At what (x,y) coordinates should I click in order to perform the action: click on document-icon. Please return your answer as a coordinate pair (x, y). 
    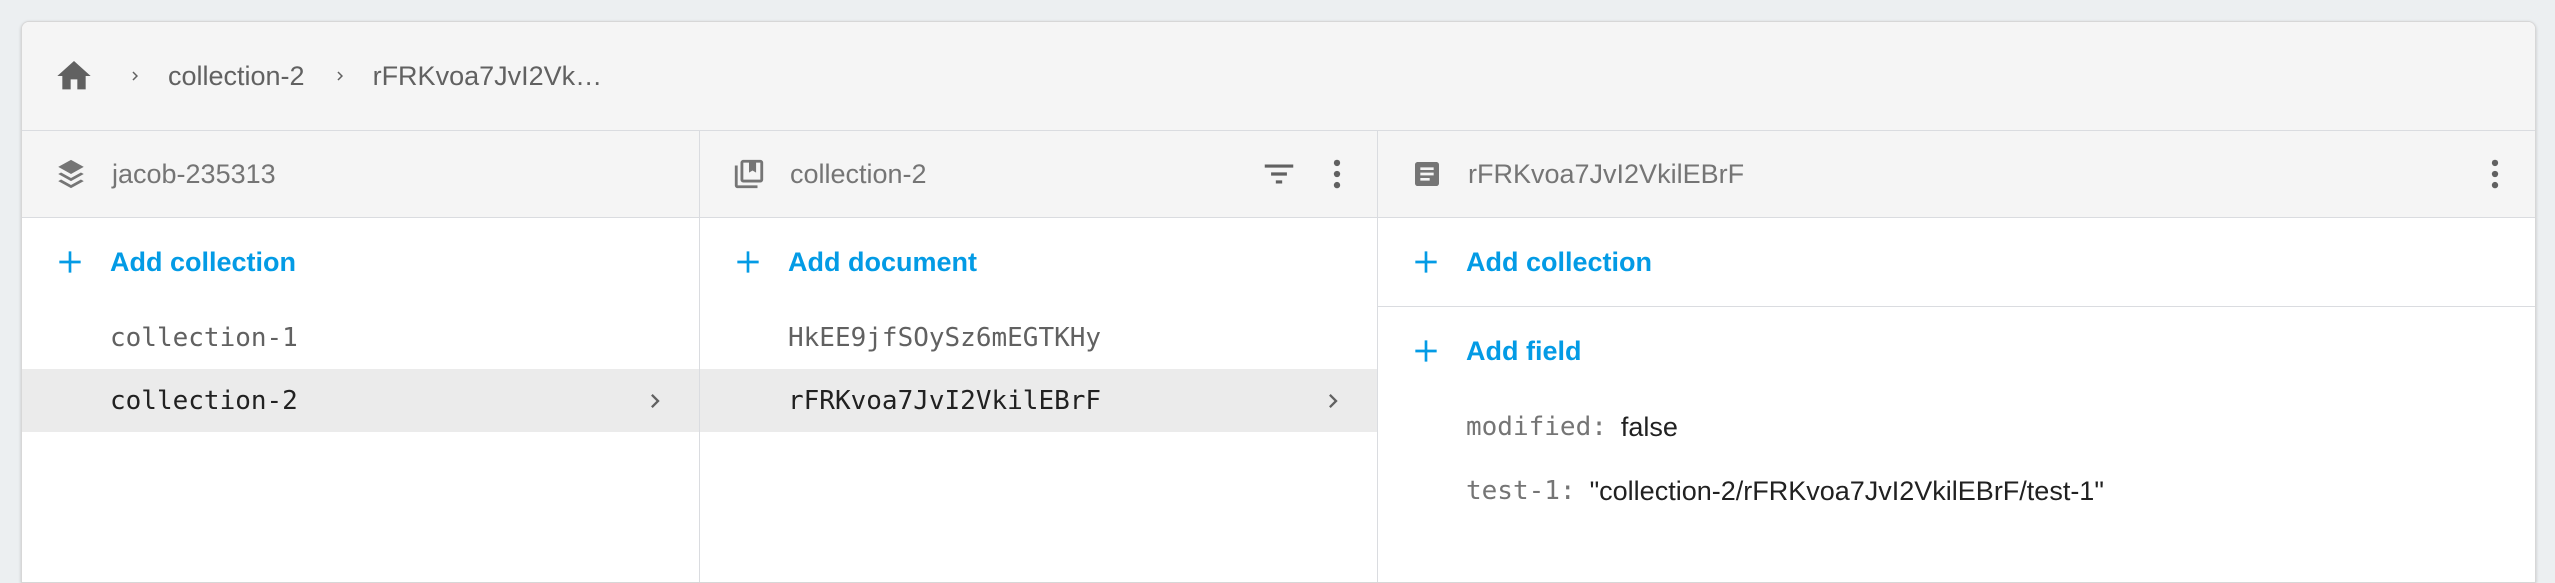
    Looking at the image, I should click on (1427, 174).